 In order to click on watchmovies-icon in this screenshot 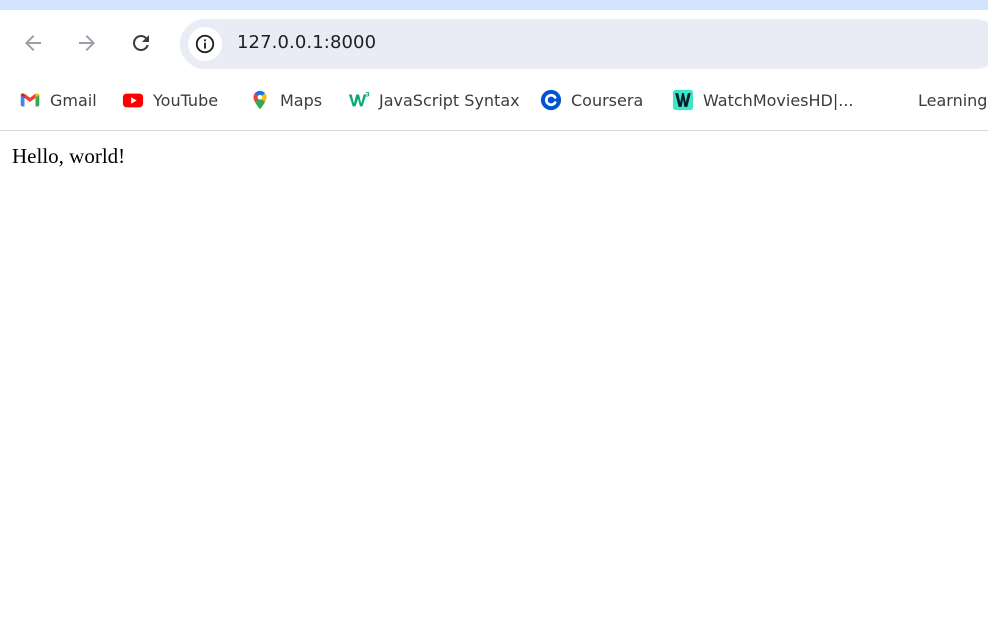, I will do `click(683, 100)`.